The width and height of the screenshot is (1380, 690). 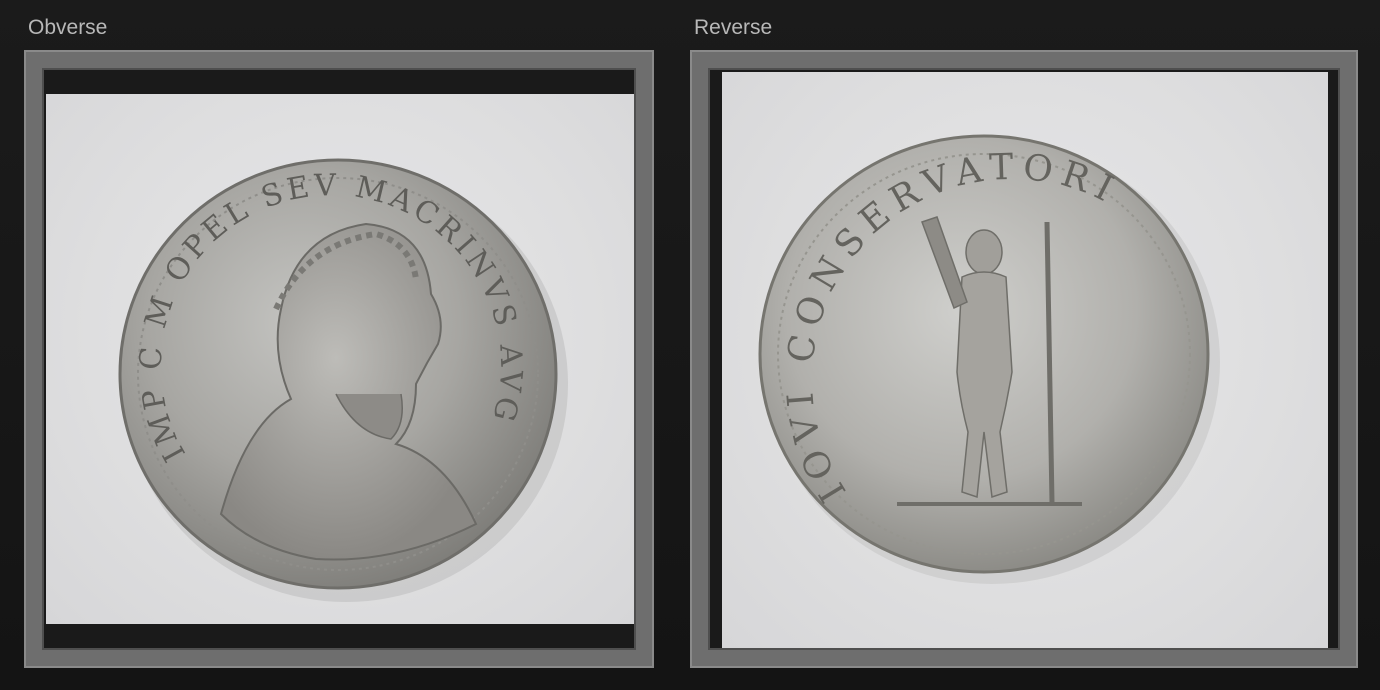 I want to click on reverse-label: Reverse, so click(x=733, y=27).